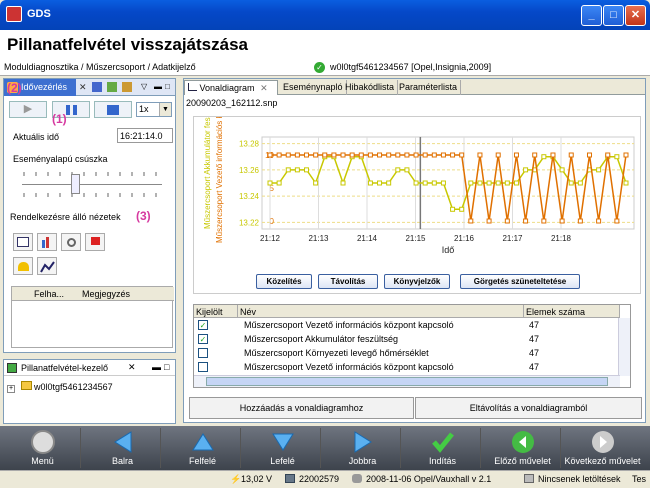  Describe the element at coordinates (319, 67) in the screenshot. I see `vehicle-status-icon: ✓` at that location.